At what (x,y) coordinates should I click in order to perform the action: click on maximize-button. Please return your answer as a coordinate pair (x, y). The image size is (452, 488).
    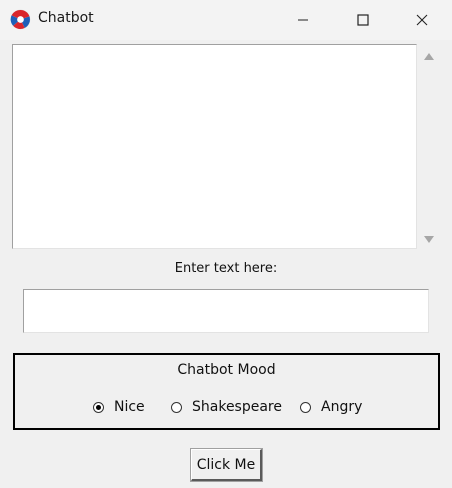
    Looking at the image, I should click on (363, 20).